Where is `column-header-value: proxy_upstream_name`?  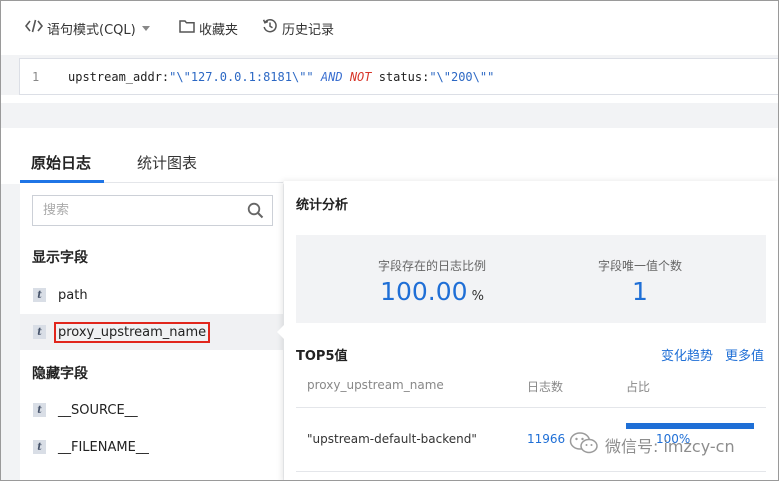
column-header-value: proxy_upstream_name is located at coordinates (375, 385).